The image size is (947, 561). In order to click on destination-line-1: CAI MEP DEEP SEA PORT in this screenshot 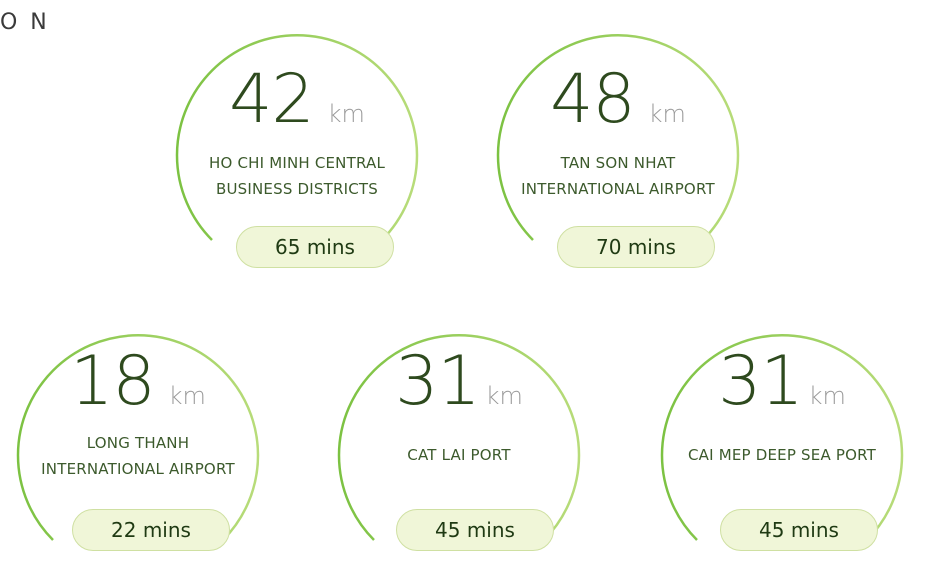, I will do `click(782, 455)`.